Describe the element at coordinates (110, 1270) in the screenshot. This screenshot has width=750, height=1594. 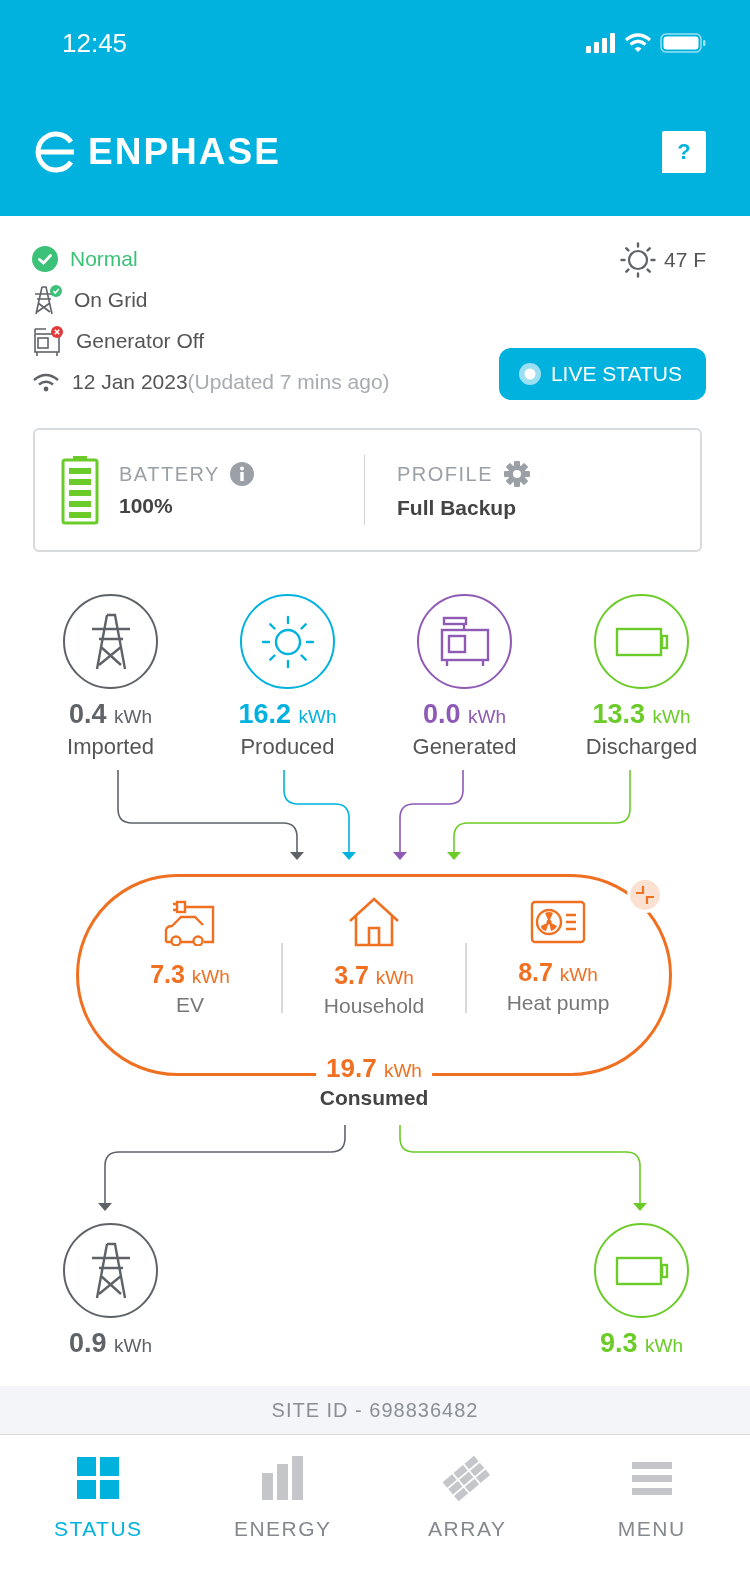
I see `output-circle` at that location.